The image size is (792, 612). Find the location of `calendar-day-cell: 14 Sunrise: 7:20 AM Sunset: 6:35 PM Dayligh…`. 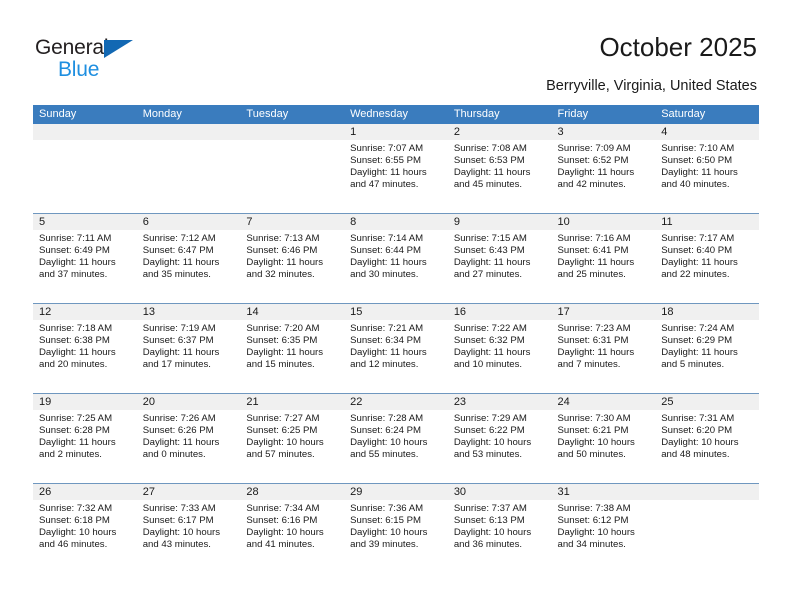

calendar-day-cell: 14 Sunrise: 7:20 AM Sunset: 6:35 PM Dayligh… is located at coordinates (292, 348).